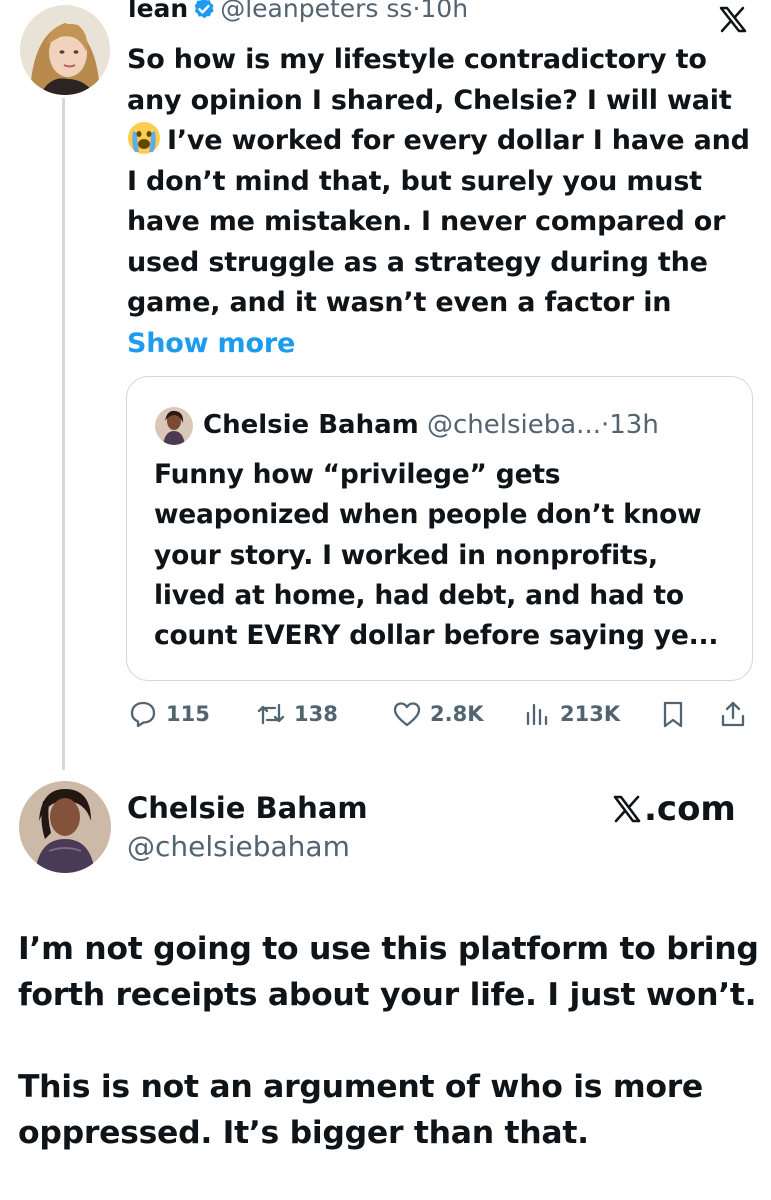 Image resolution: width=771 pixels, height=1200 pixels. I want to click on quoted-line: weaponized when people don’t know, so click(428, 515).